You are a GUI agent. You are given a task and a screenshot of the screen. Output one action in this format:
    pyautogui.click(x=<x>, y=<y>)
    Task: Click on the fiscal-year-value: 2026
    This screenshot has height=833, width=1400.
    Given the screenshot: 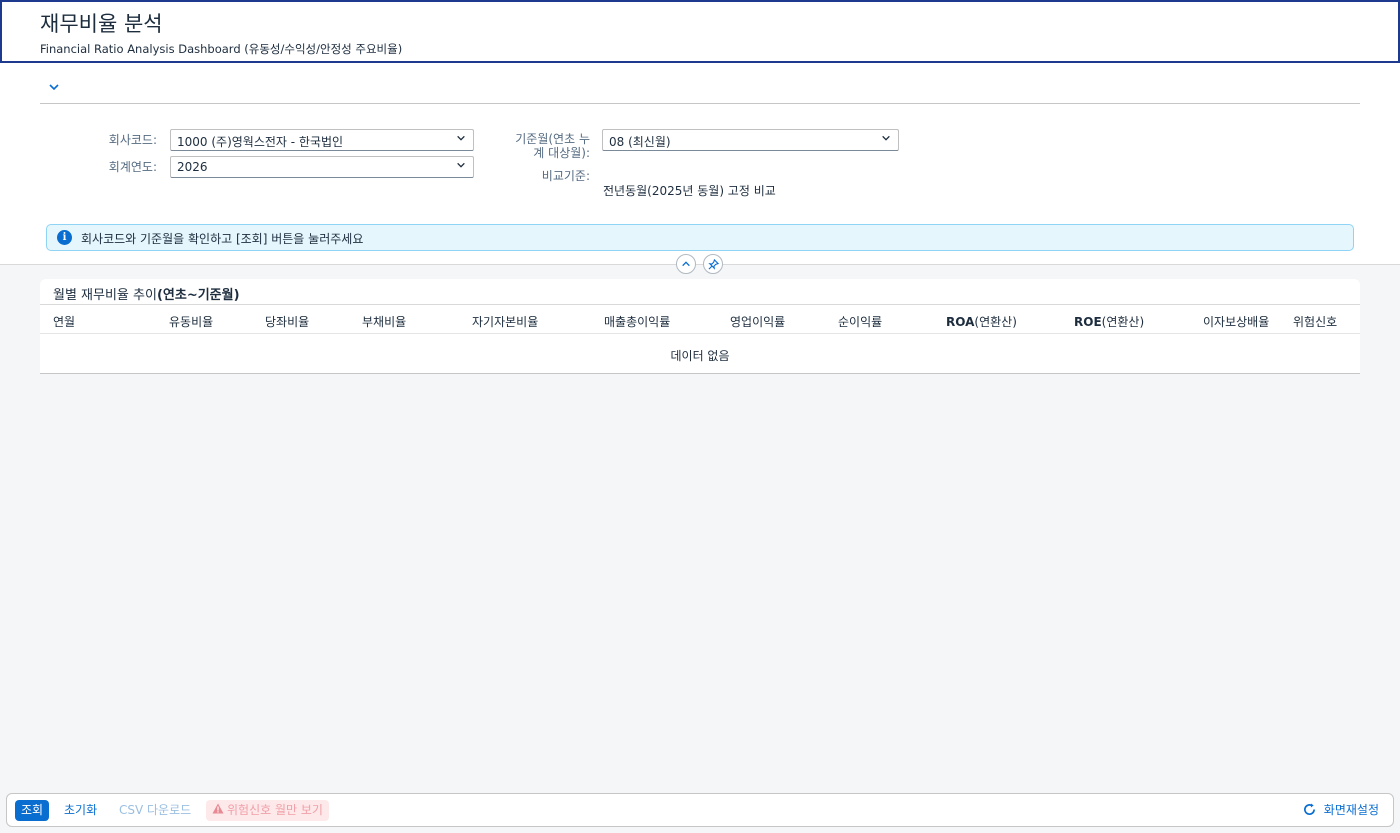 What is the action you would take?
    pyautogui.click(x=192, y=167)
    